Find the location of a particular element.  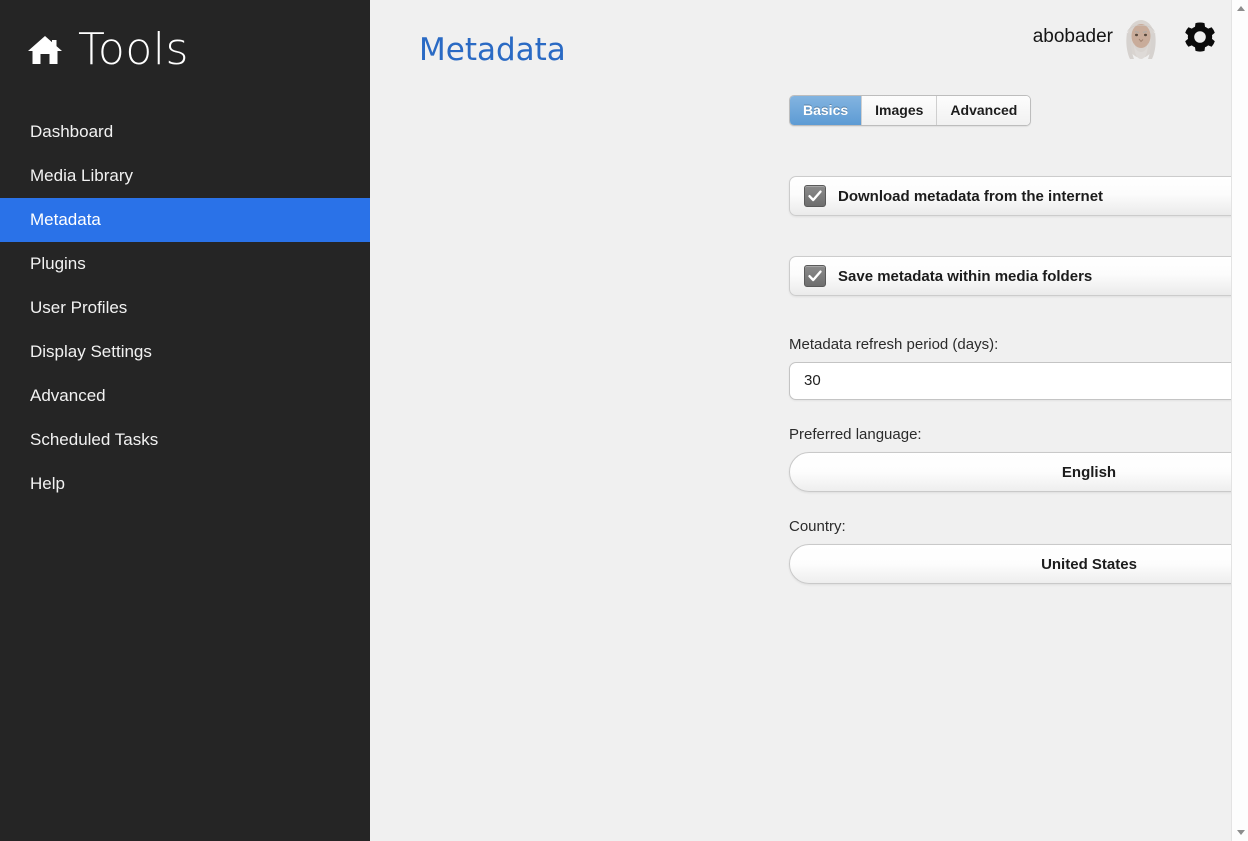

brand-header: Tools is located at coordinates (185, 37).